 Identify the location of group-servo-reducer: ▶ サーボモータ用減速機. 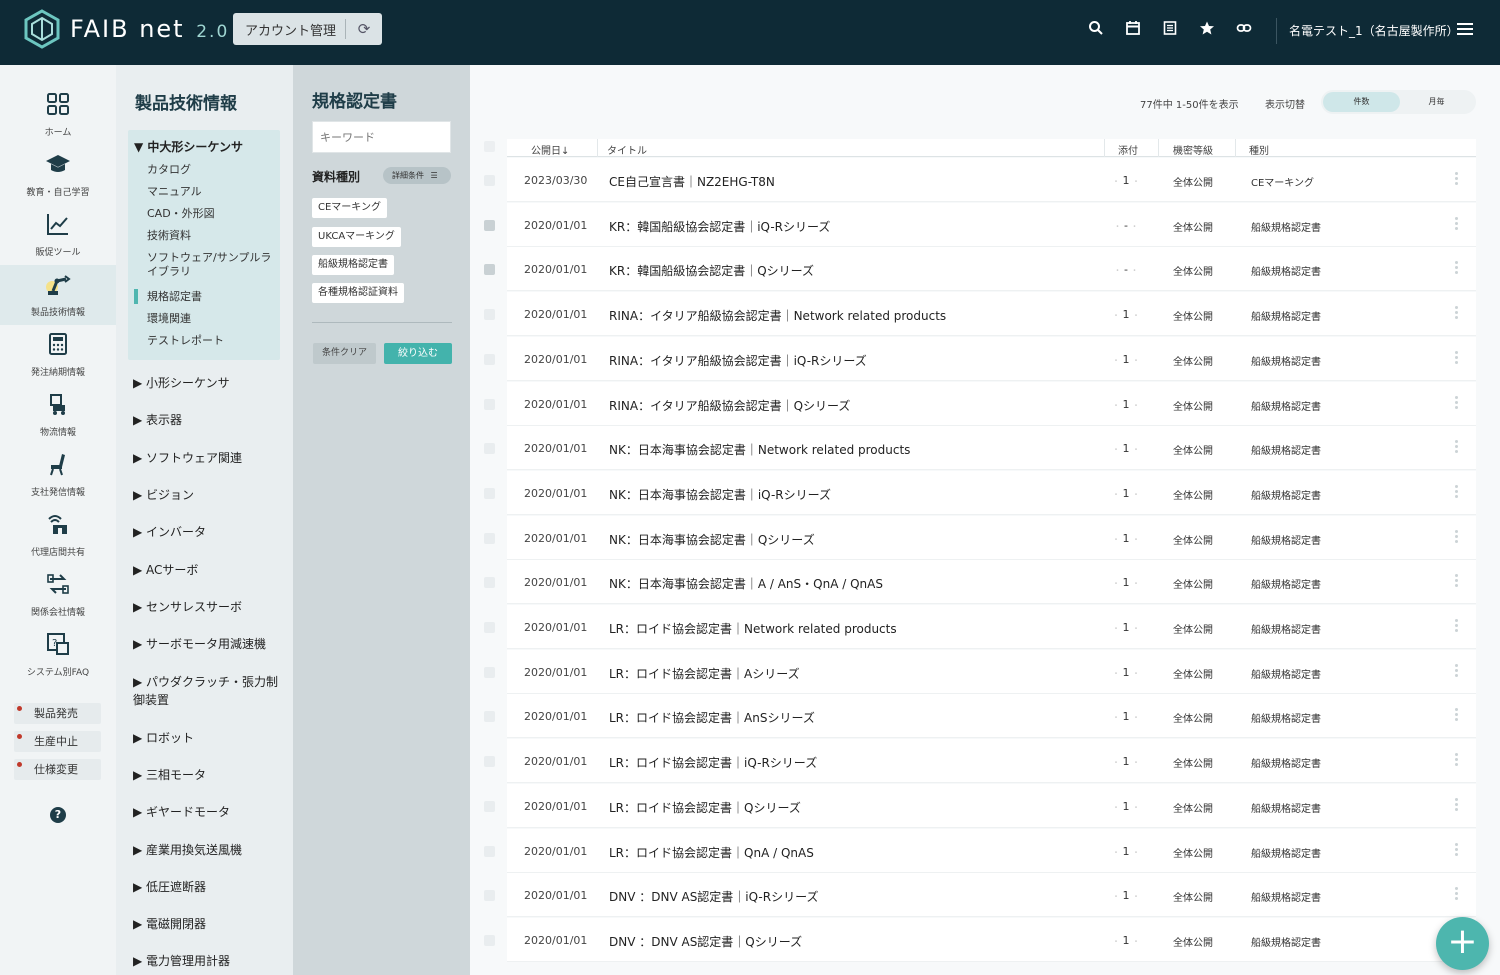
(208, 644).